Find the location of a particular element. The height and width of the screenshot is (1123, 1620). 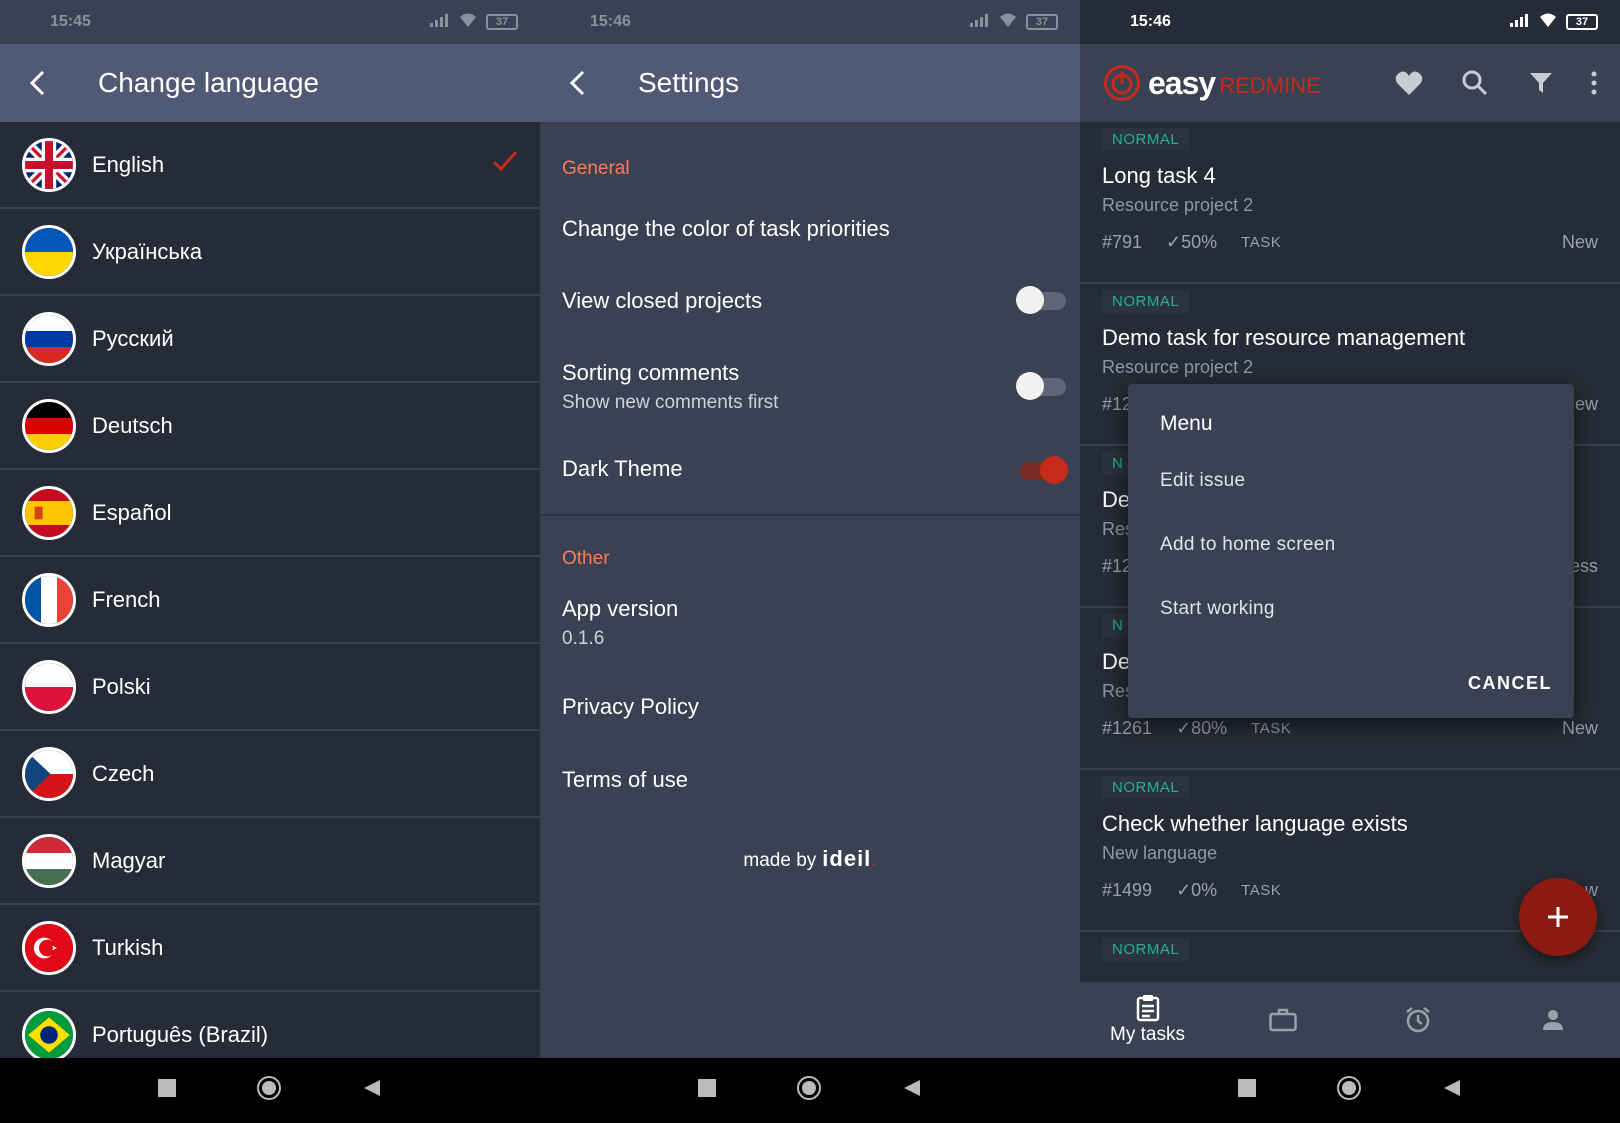

language-item-uk: English is located at coordinates (270, 165).